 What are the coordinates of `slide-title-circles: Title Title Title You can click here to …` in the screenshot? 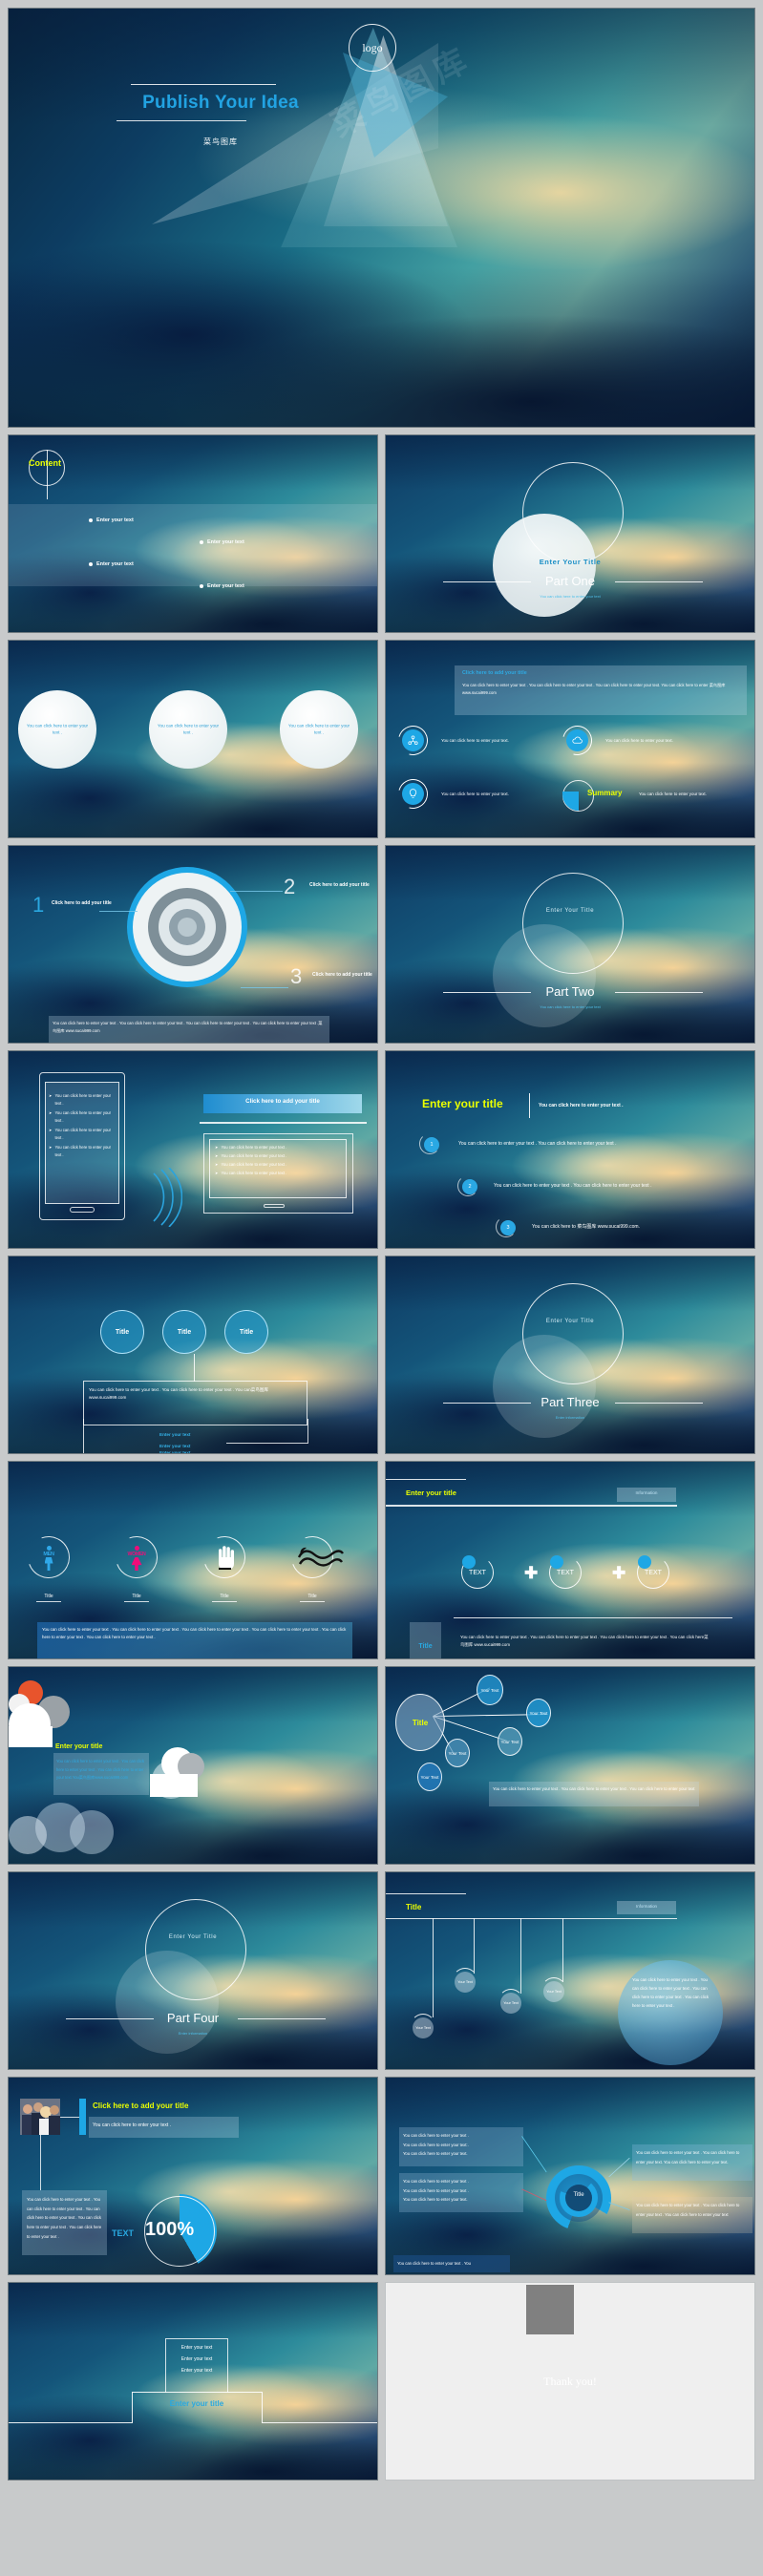 It's located at (193, 1355).